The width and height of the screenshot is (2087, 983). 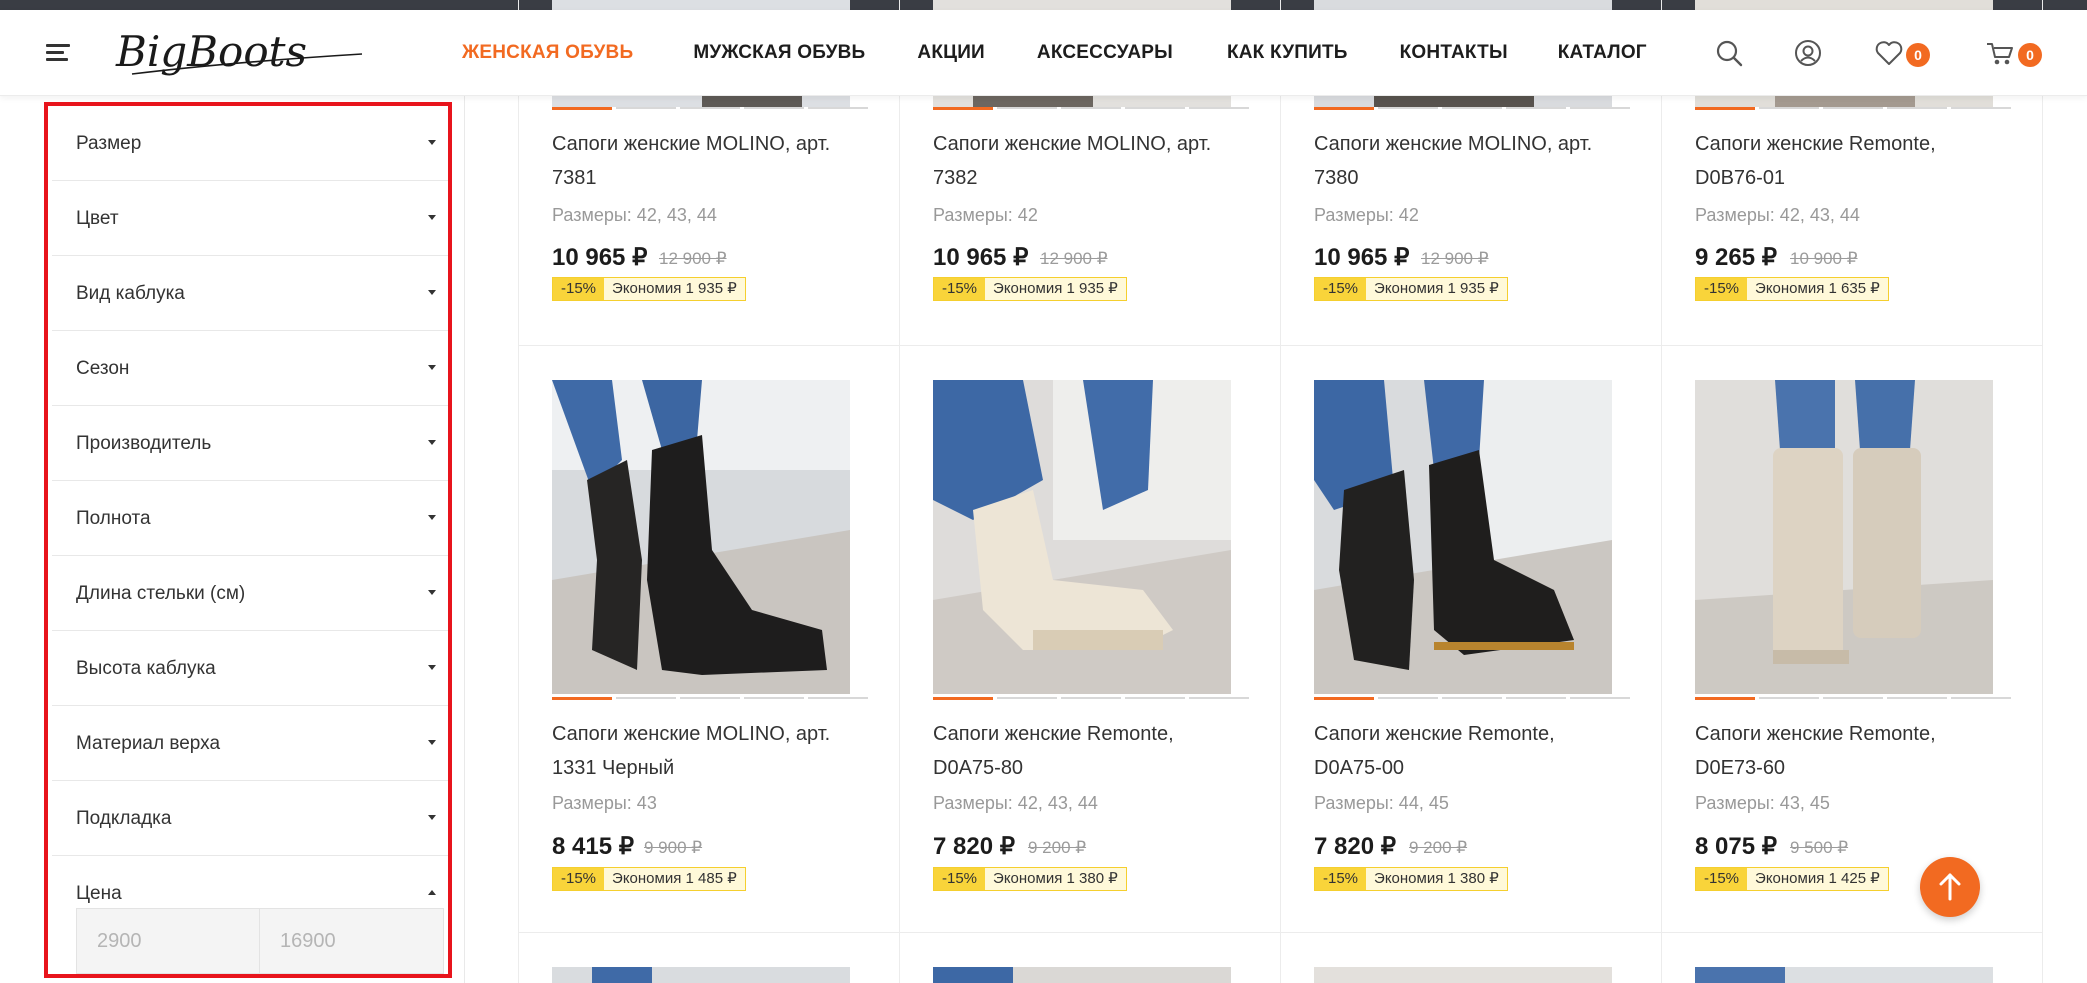 What do you see at coordinates (1736, 257) in the screenshot?
I see `product-price: 9 265 ₽` at bounding box center [1736, 257].